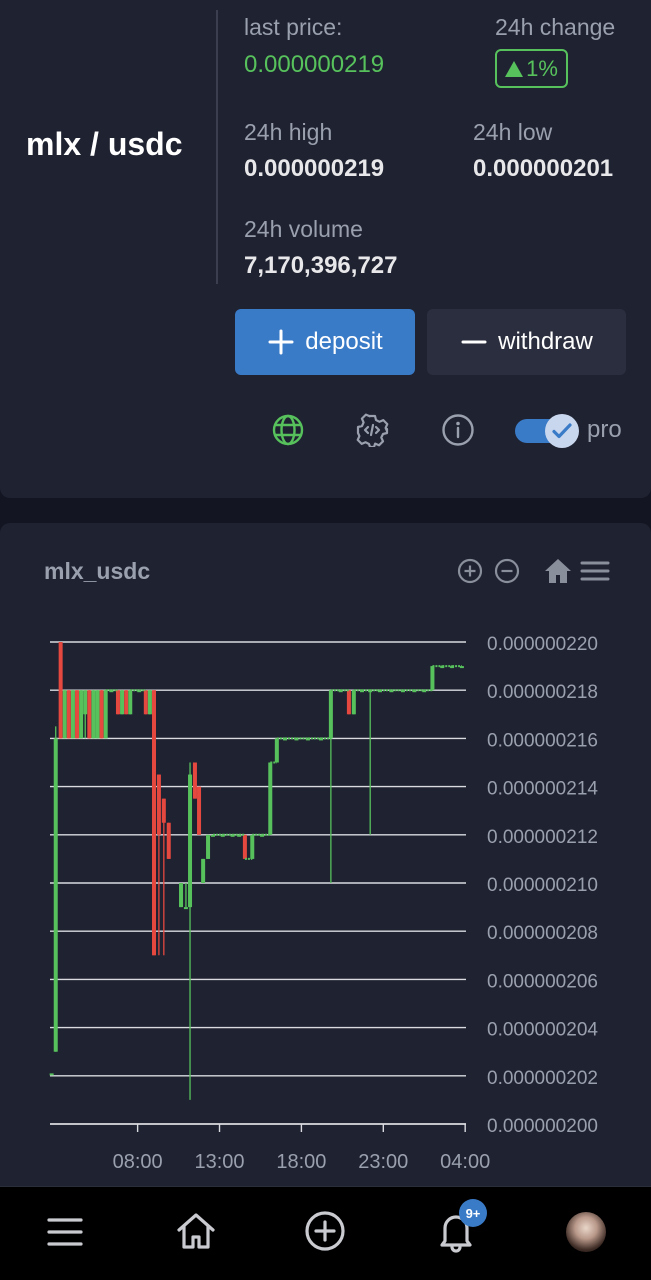  I want to click on avatar, so click(586, 1232).